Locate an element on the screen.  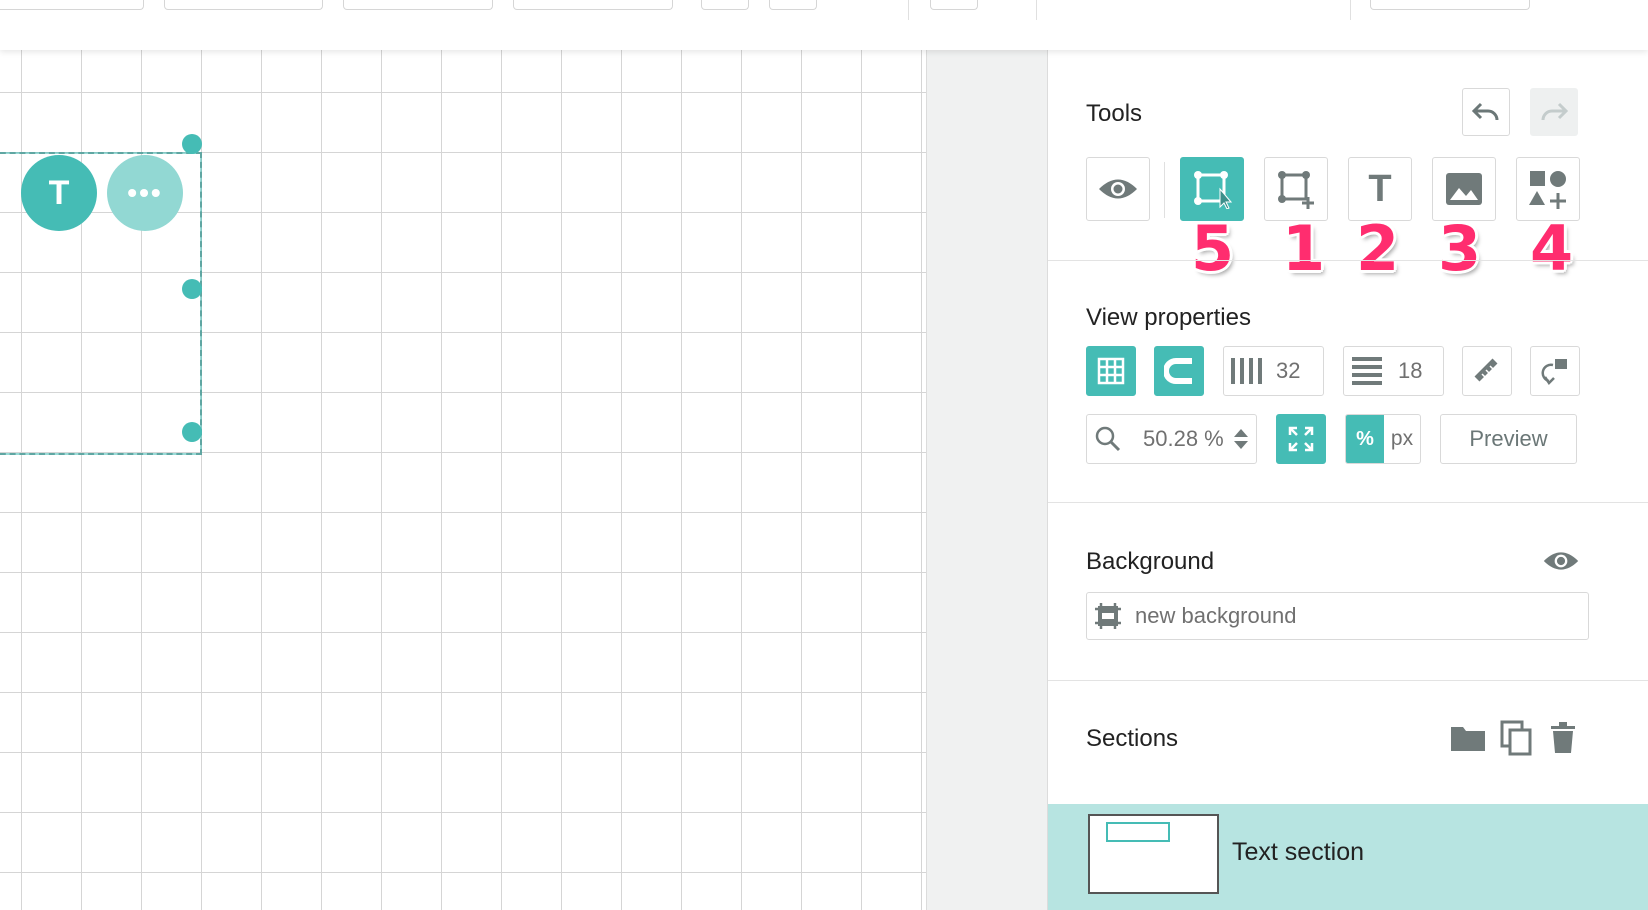
eye-icon is located at coordinates (1118, 189).